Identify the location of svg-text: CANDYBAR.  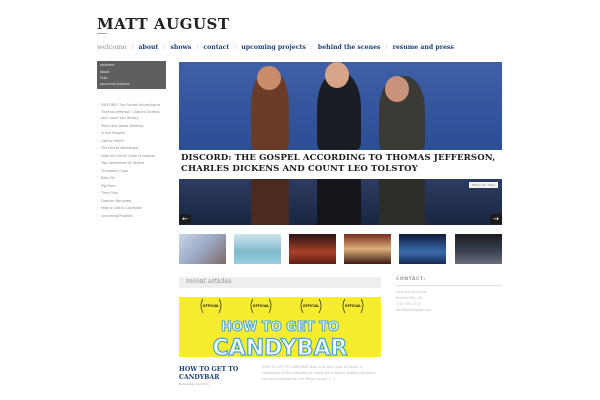
(280, 346).